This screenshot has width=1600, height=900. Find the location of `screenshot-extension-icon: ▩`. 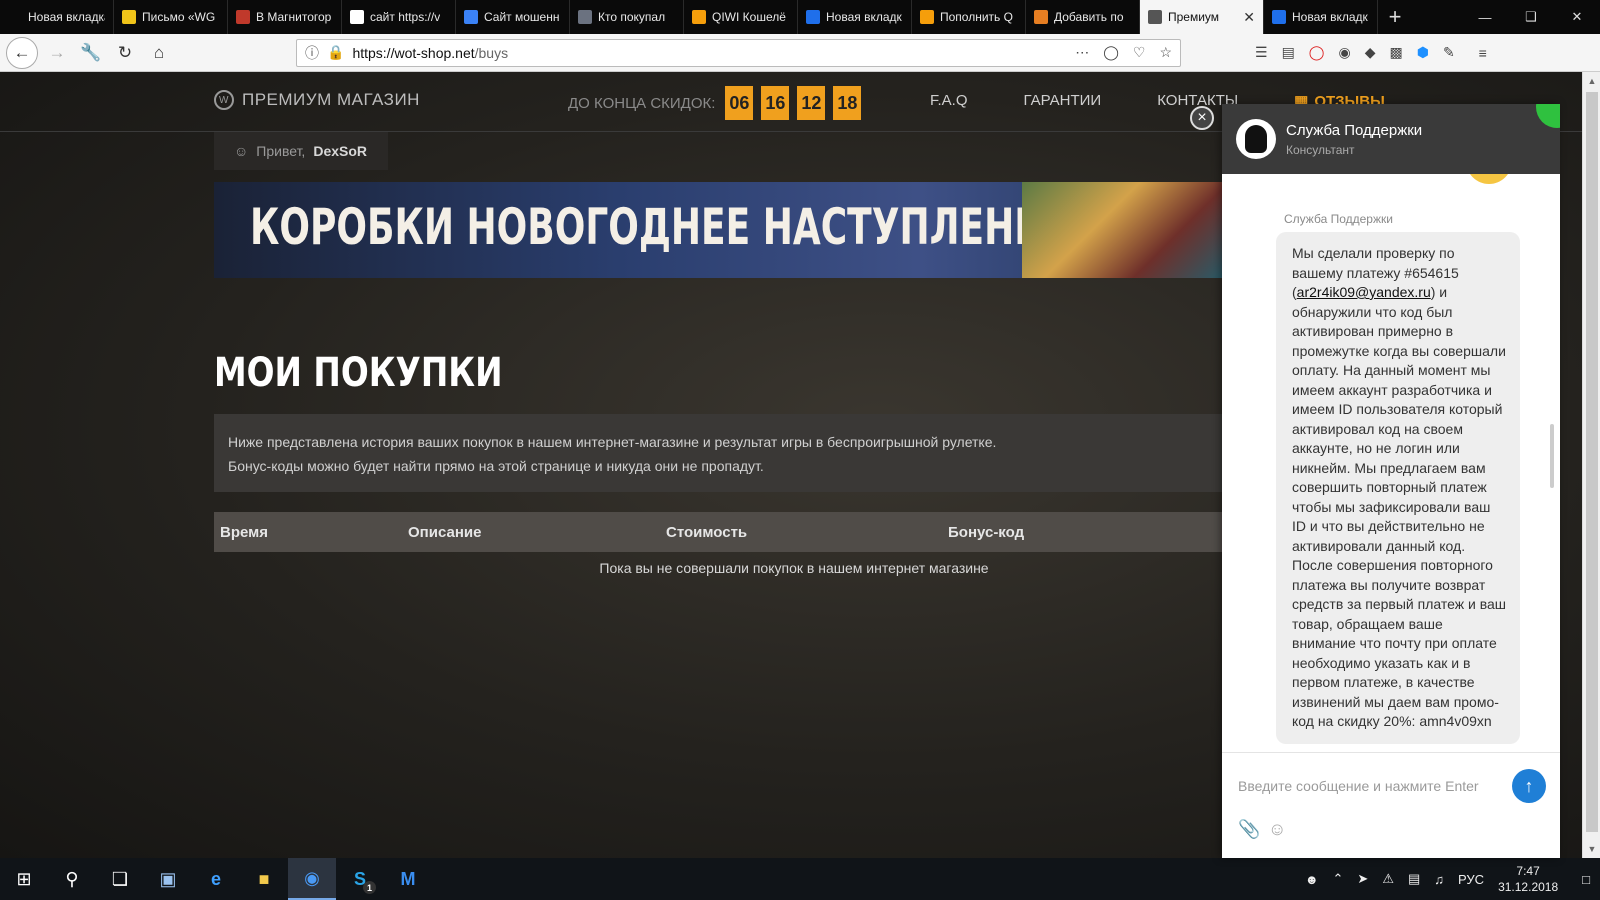

screenshot-extension-icon: ▩ is located at coordinates (1395, 52).